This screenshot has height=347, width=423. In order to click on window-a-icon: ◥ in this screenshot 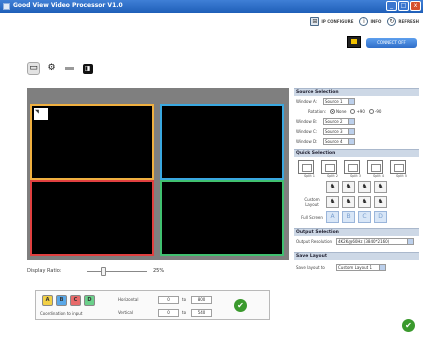, I will do `click(41, 114)`.